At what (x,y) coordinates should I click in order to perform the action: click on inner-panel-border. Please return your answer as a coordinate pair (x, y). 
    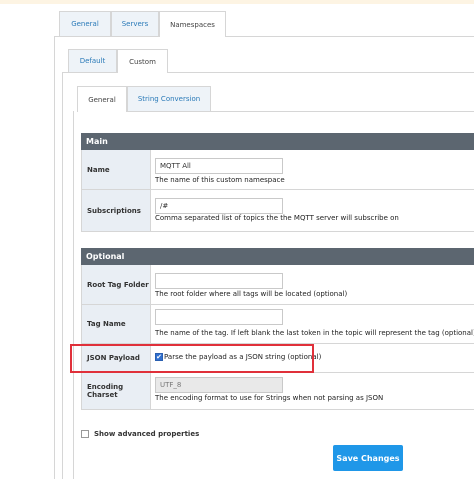
    Looking at the image, I should click on (73, 295).